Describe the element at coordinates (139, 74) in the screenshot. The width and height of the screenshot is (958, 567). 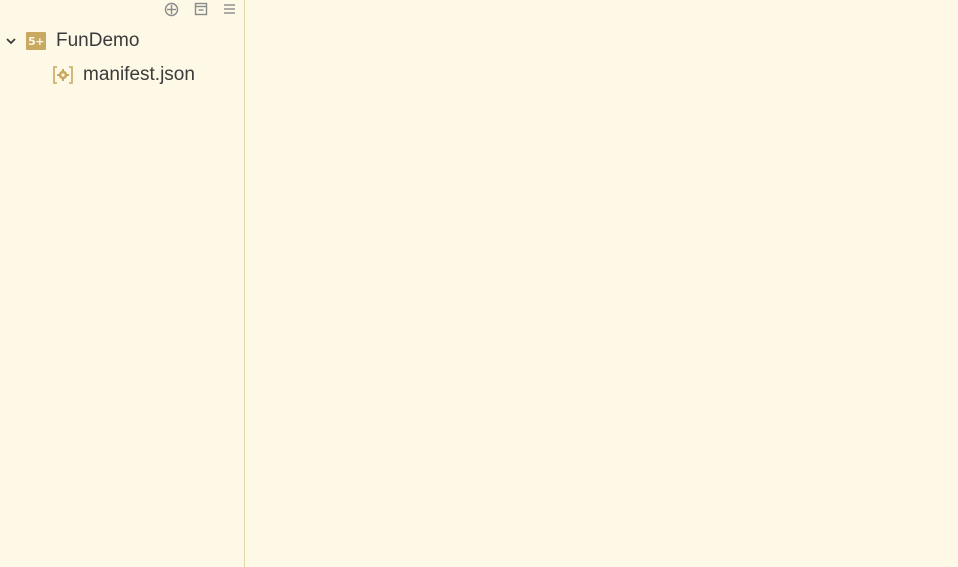
I see `file-label: manifest.json` at that location.